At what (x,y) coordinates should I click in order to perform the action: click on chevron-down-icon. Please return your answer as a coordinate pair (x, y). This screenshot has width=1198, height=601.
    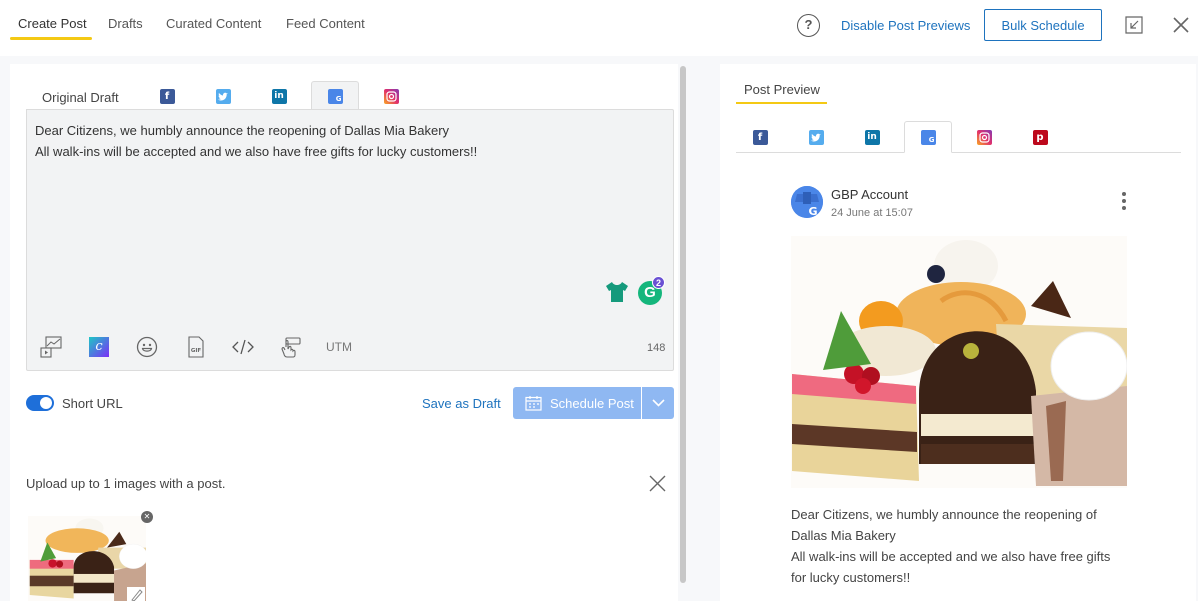
    Looking at the image, I should click on (658, 403).